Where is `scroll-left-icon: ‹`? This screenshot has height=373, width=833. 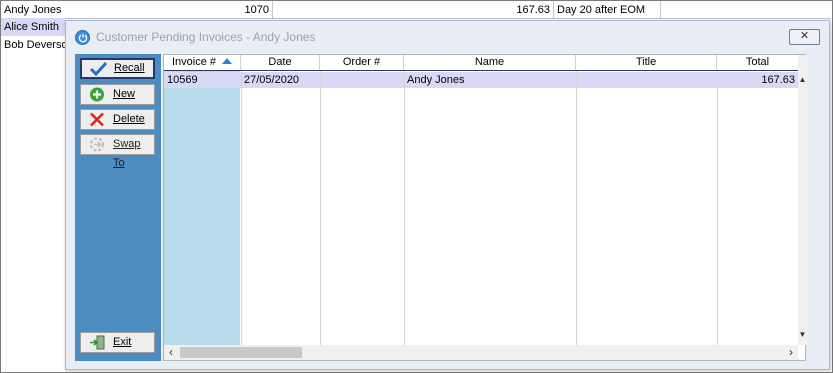
scroll-left-icon: ‹ is located at coordinates (171, 352).